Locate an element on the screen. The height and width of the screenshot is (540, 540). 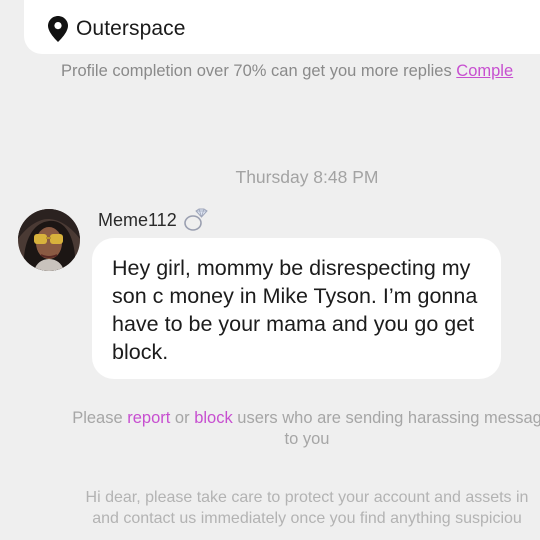
sender-name: Meme112 is located at coordinates (137, 220).